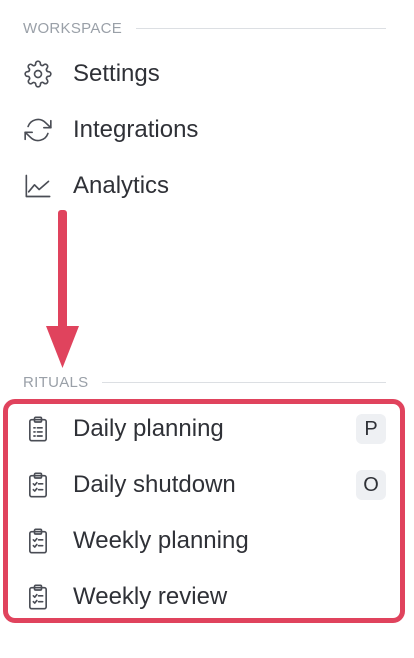 This screenshot has width=414, height=658. Describe the element at coordinates (38, 74) in the screenshot. I see `gear-icon` at that location.